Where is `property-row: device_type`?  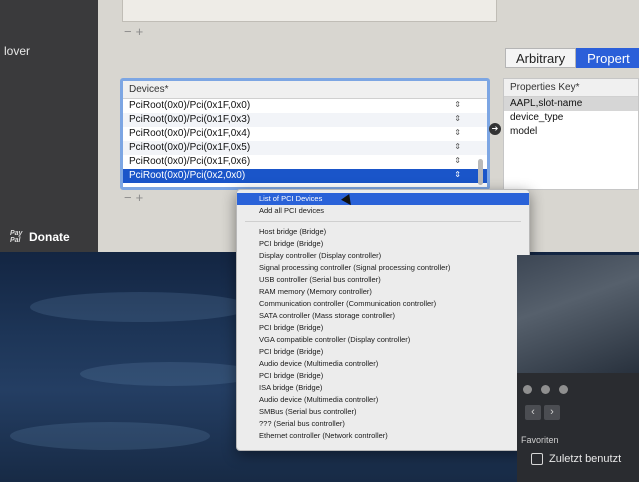
property-row: device_type is located at coordinates (571, 118).